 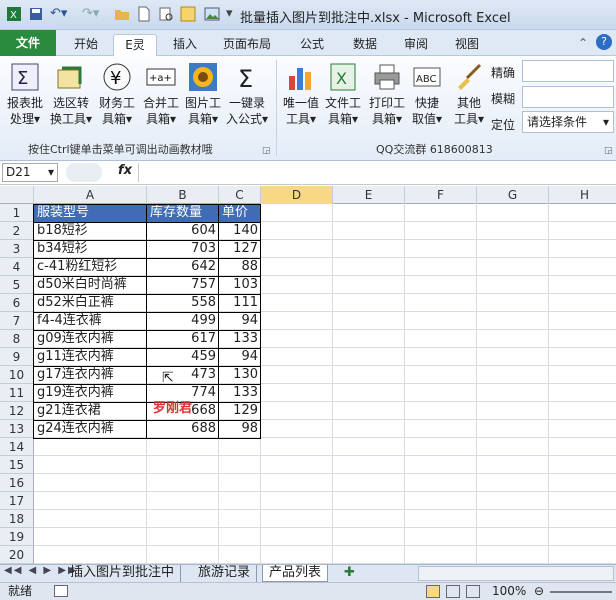 What do you see at coordinates (183, 321) in the screenshot?
I see `table-cell: 499` at bounding box center [183, 321].